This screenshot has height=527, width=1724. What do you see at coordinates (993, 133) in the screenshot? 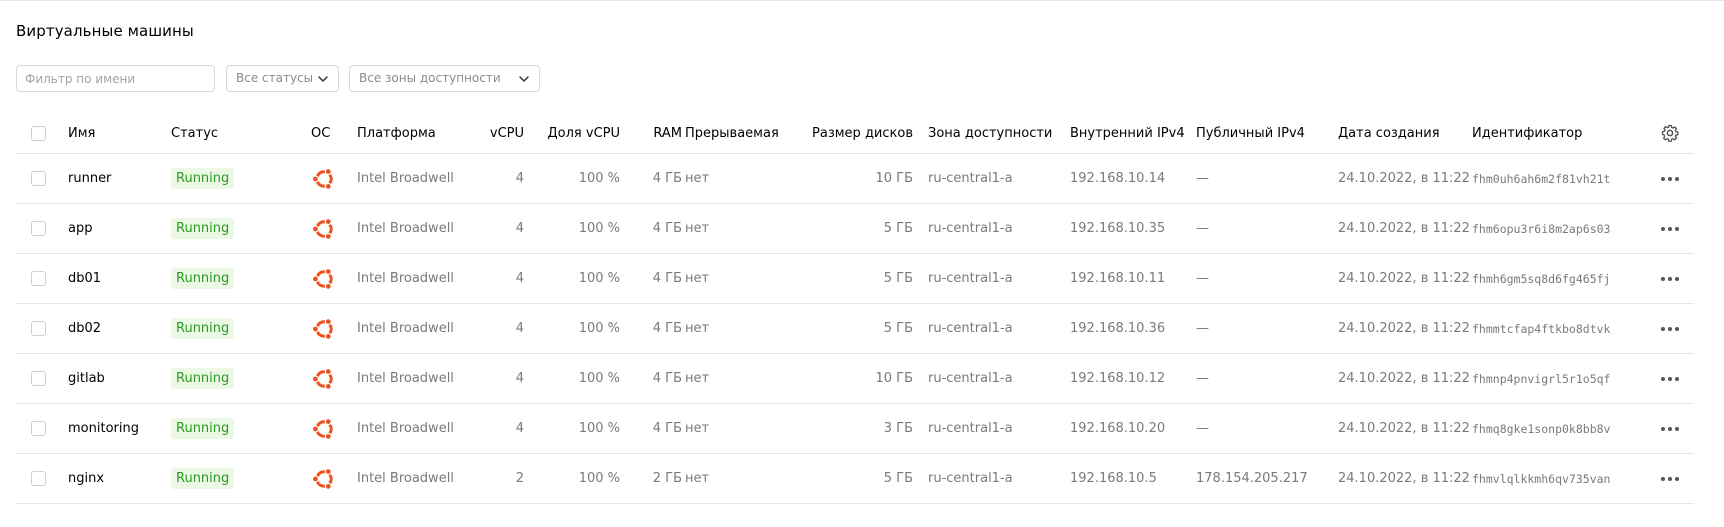
I see `column-header-zone: Зона доступности` at bounding box center [993, 133].